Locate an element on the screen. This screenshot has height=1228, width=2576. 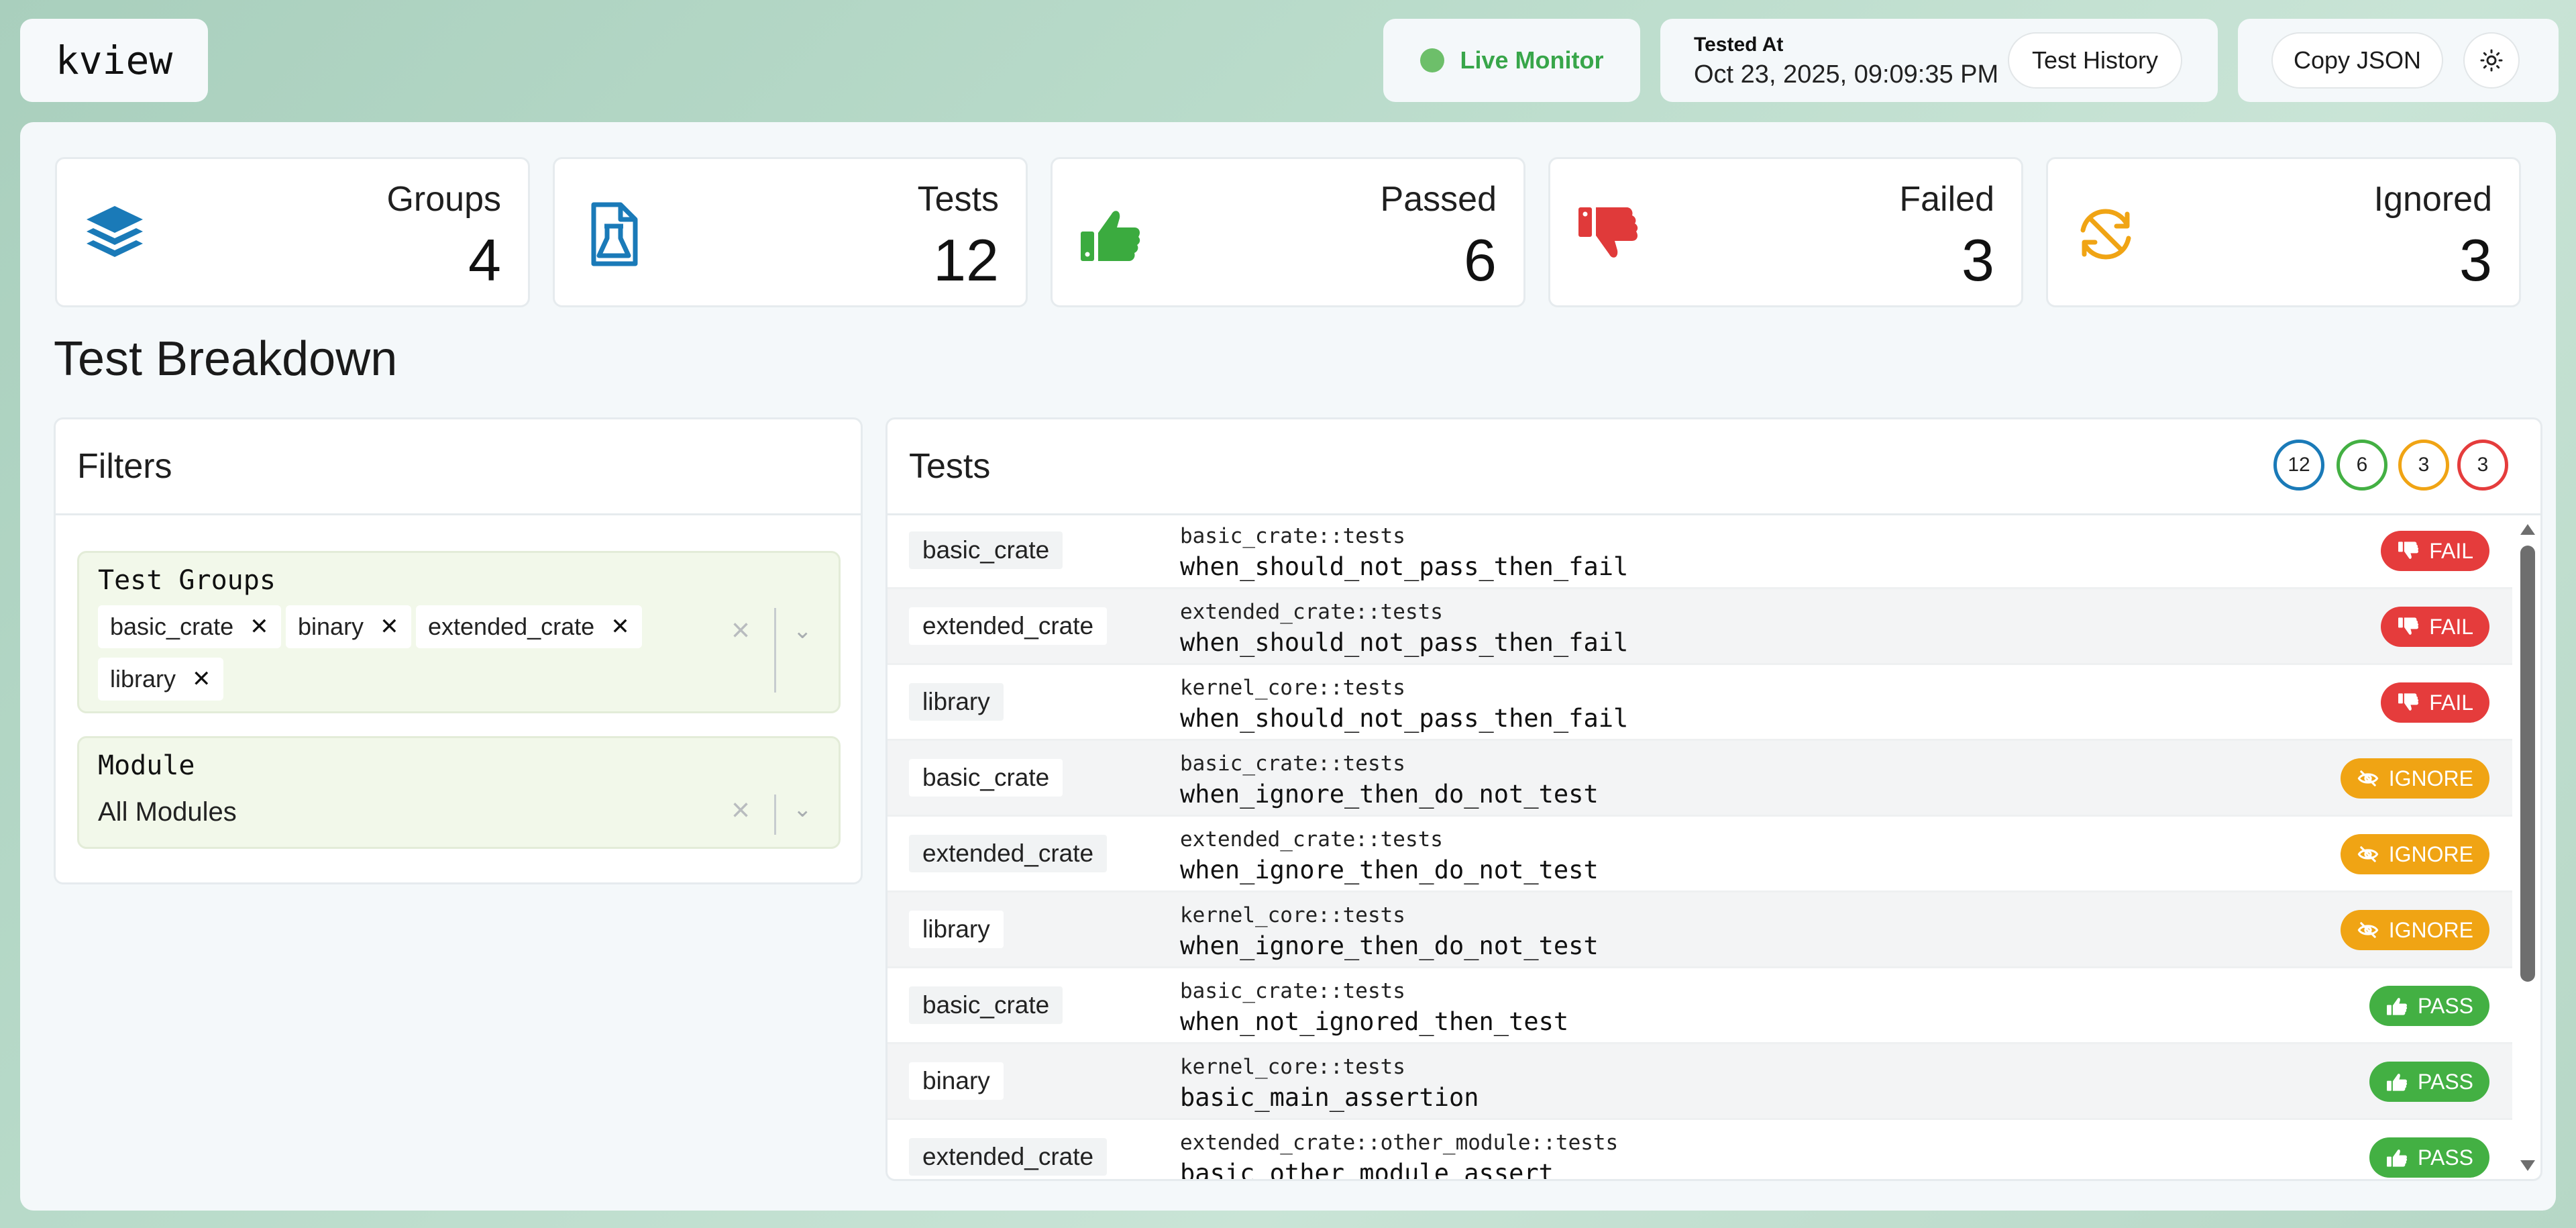
live-monitor-button: Live Monitor is located at coordinates (1511, 60).